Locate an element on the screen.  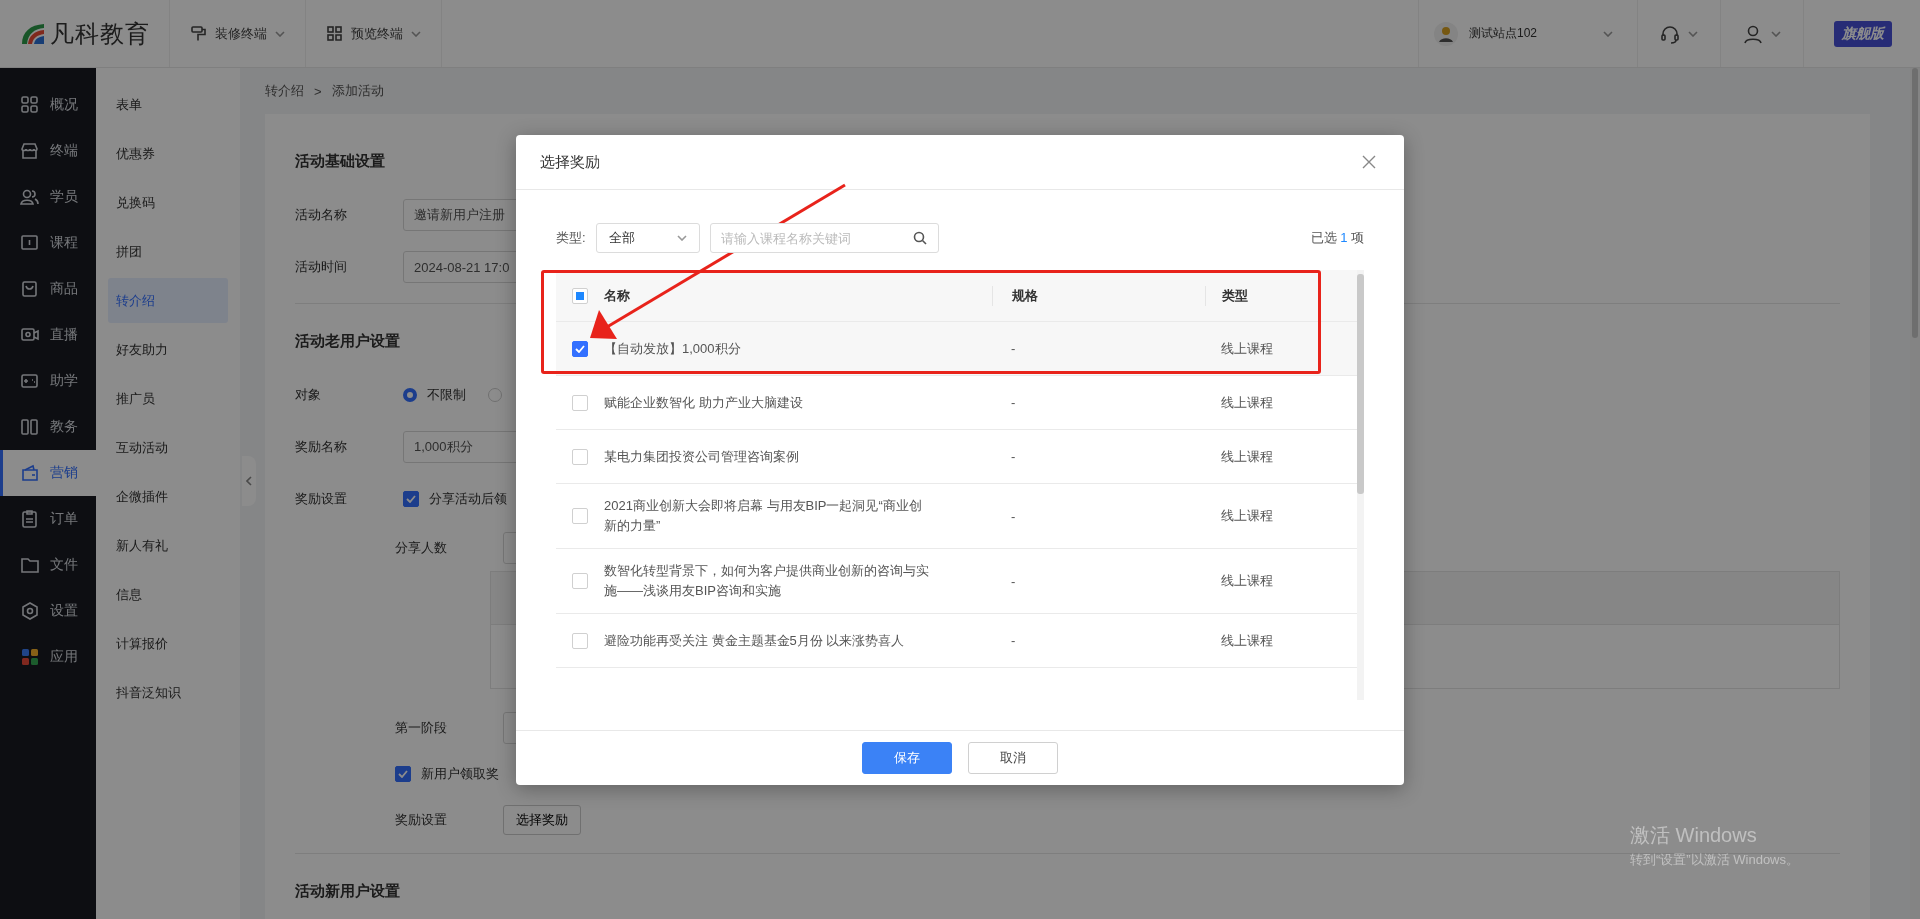
sub-nav-item: 转介绍 is located at coordinates (168, 300).